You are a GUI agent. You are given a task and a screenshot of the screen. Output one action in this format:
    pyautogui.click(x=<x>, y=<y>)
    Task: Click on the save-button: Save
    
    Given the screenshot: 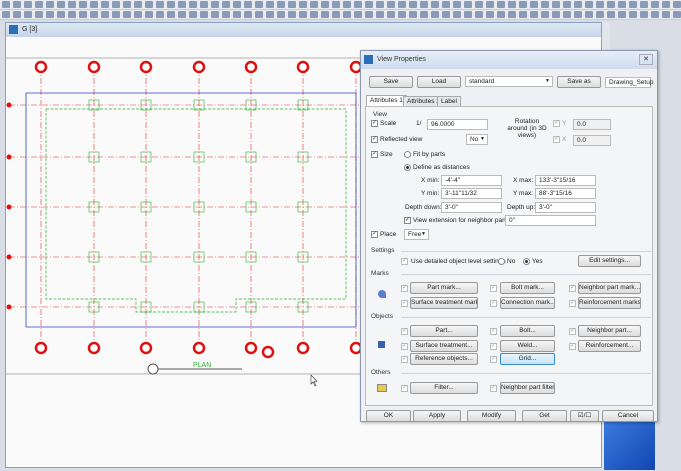 What is the action you would take?
    pyautogui.click(x=391, y=82)
    